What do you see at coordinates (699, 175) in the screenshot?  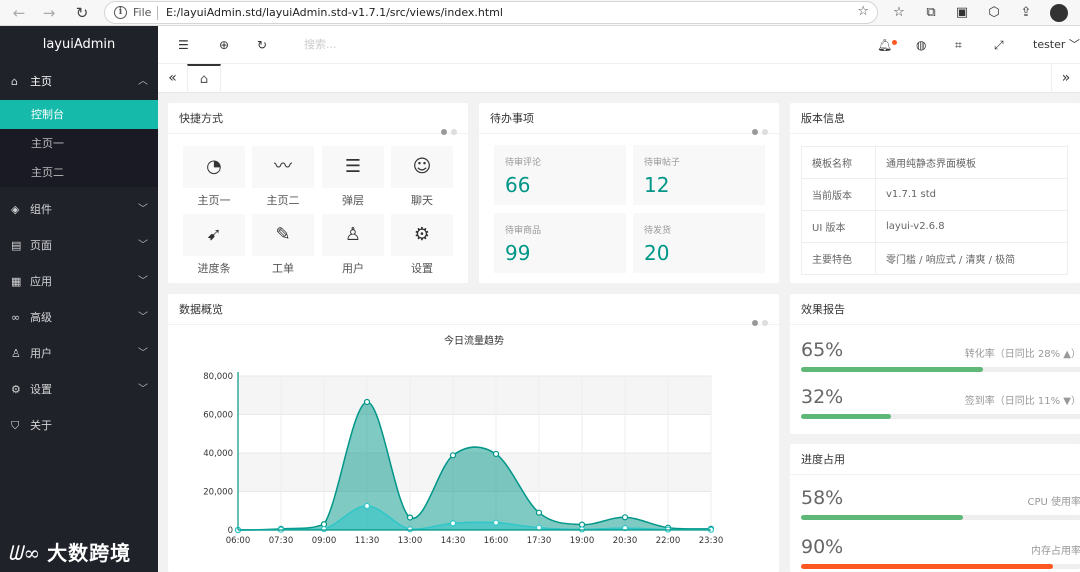 I see `todo-item: 待审帖子 12` at bounding box center [699, 175].